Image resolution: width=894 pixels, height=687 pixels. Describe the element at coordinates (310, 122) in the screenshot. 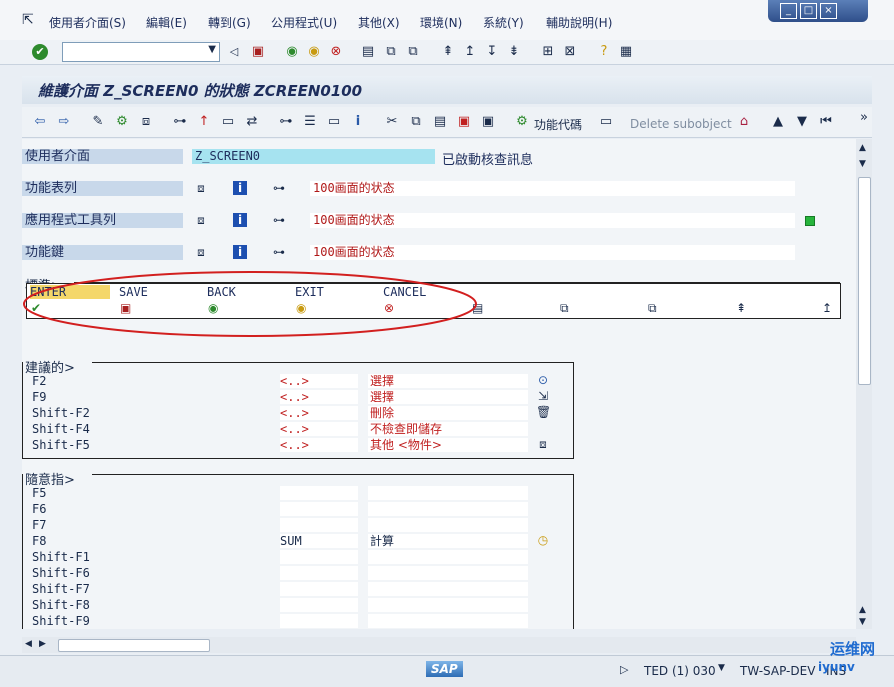

I see `list-icon: ☰` at that location.